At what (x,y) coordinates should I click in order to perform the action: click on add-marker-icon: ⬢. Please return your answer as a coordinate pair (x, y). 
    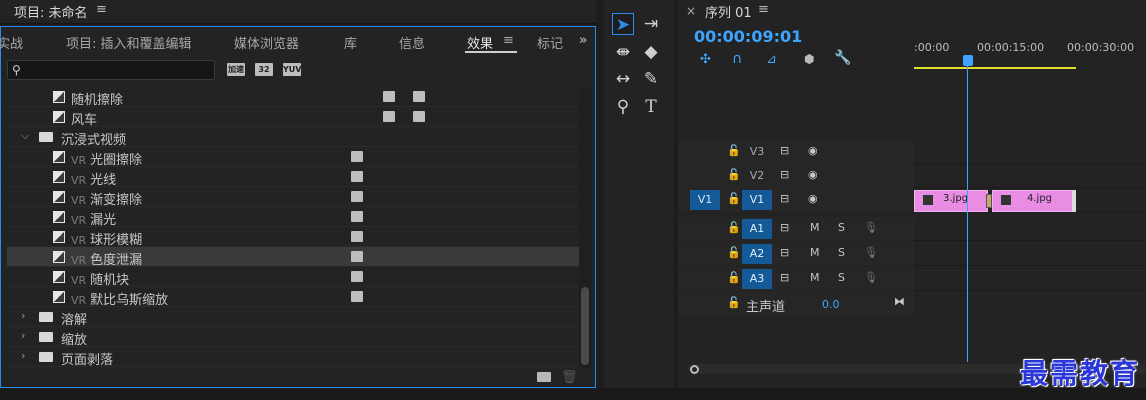
    Looking at the image, I should click on (809, 59).